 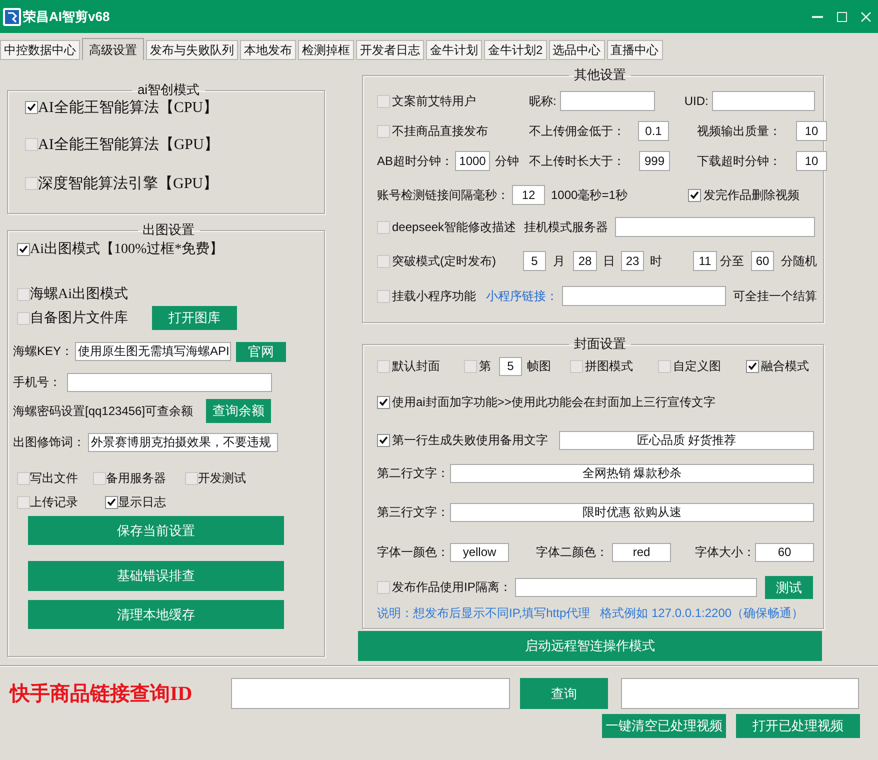 I want to click on tab: 选品中心, so click(x=576, y=50).